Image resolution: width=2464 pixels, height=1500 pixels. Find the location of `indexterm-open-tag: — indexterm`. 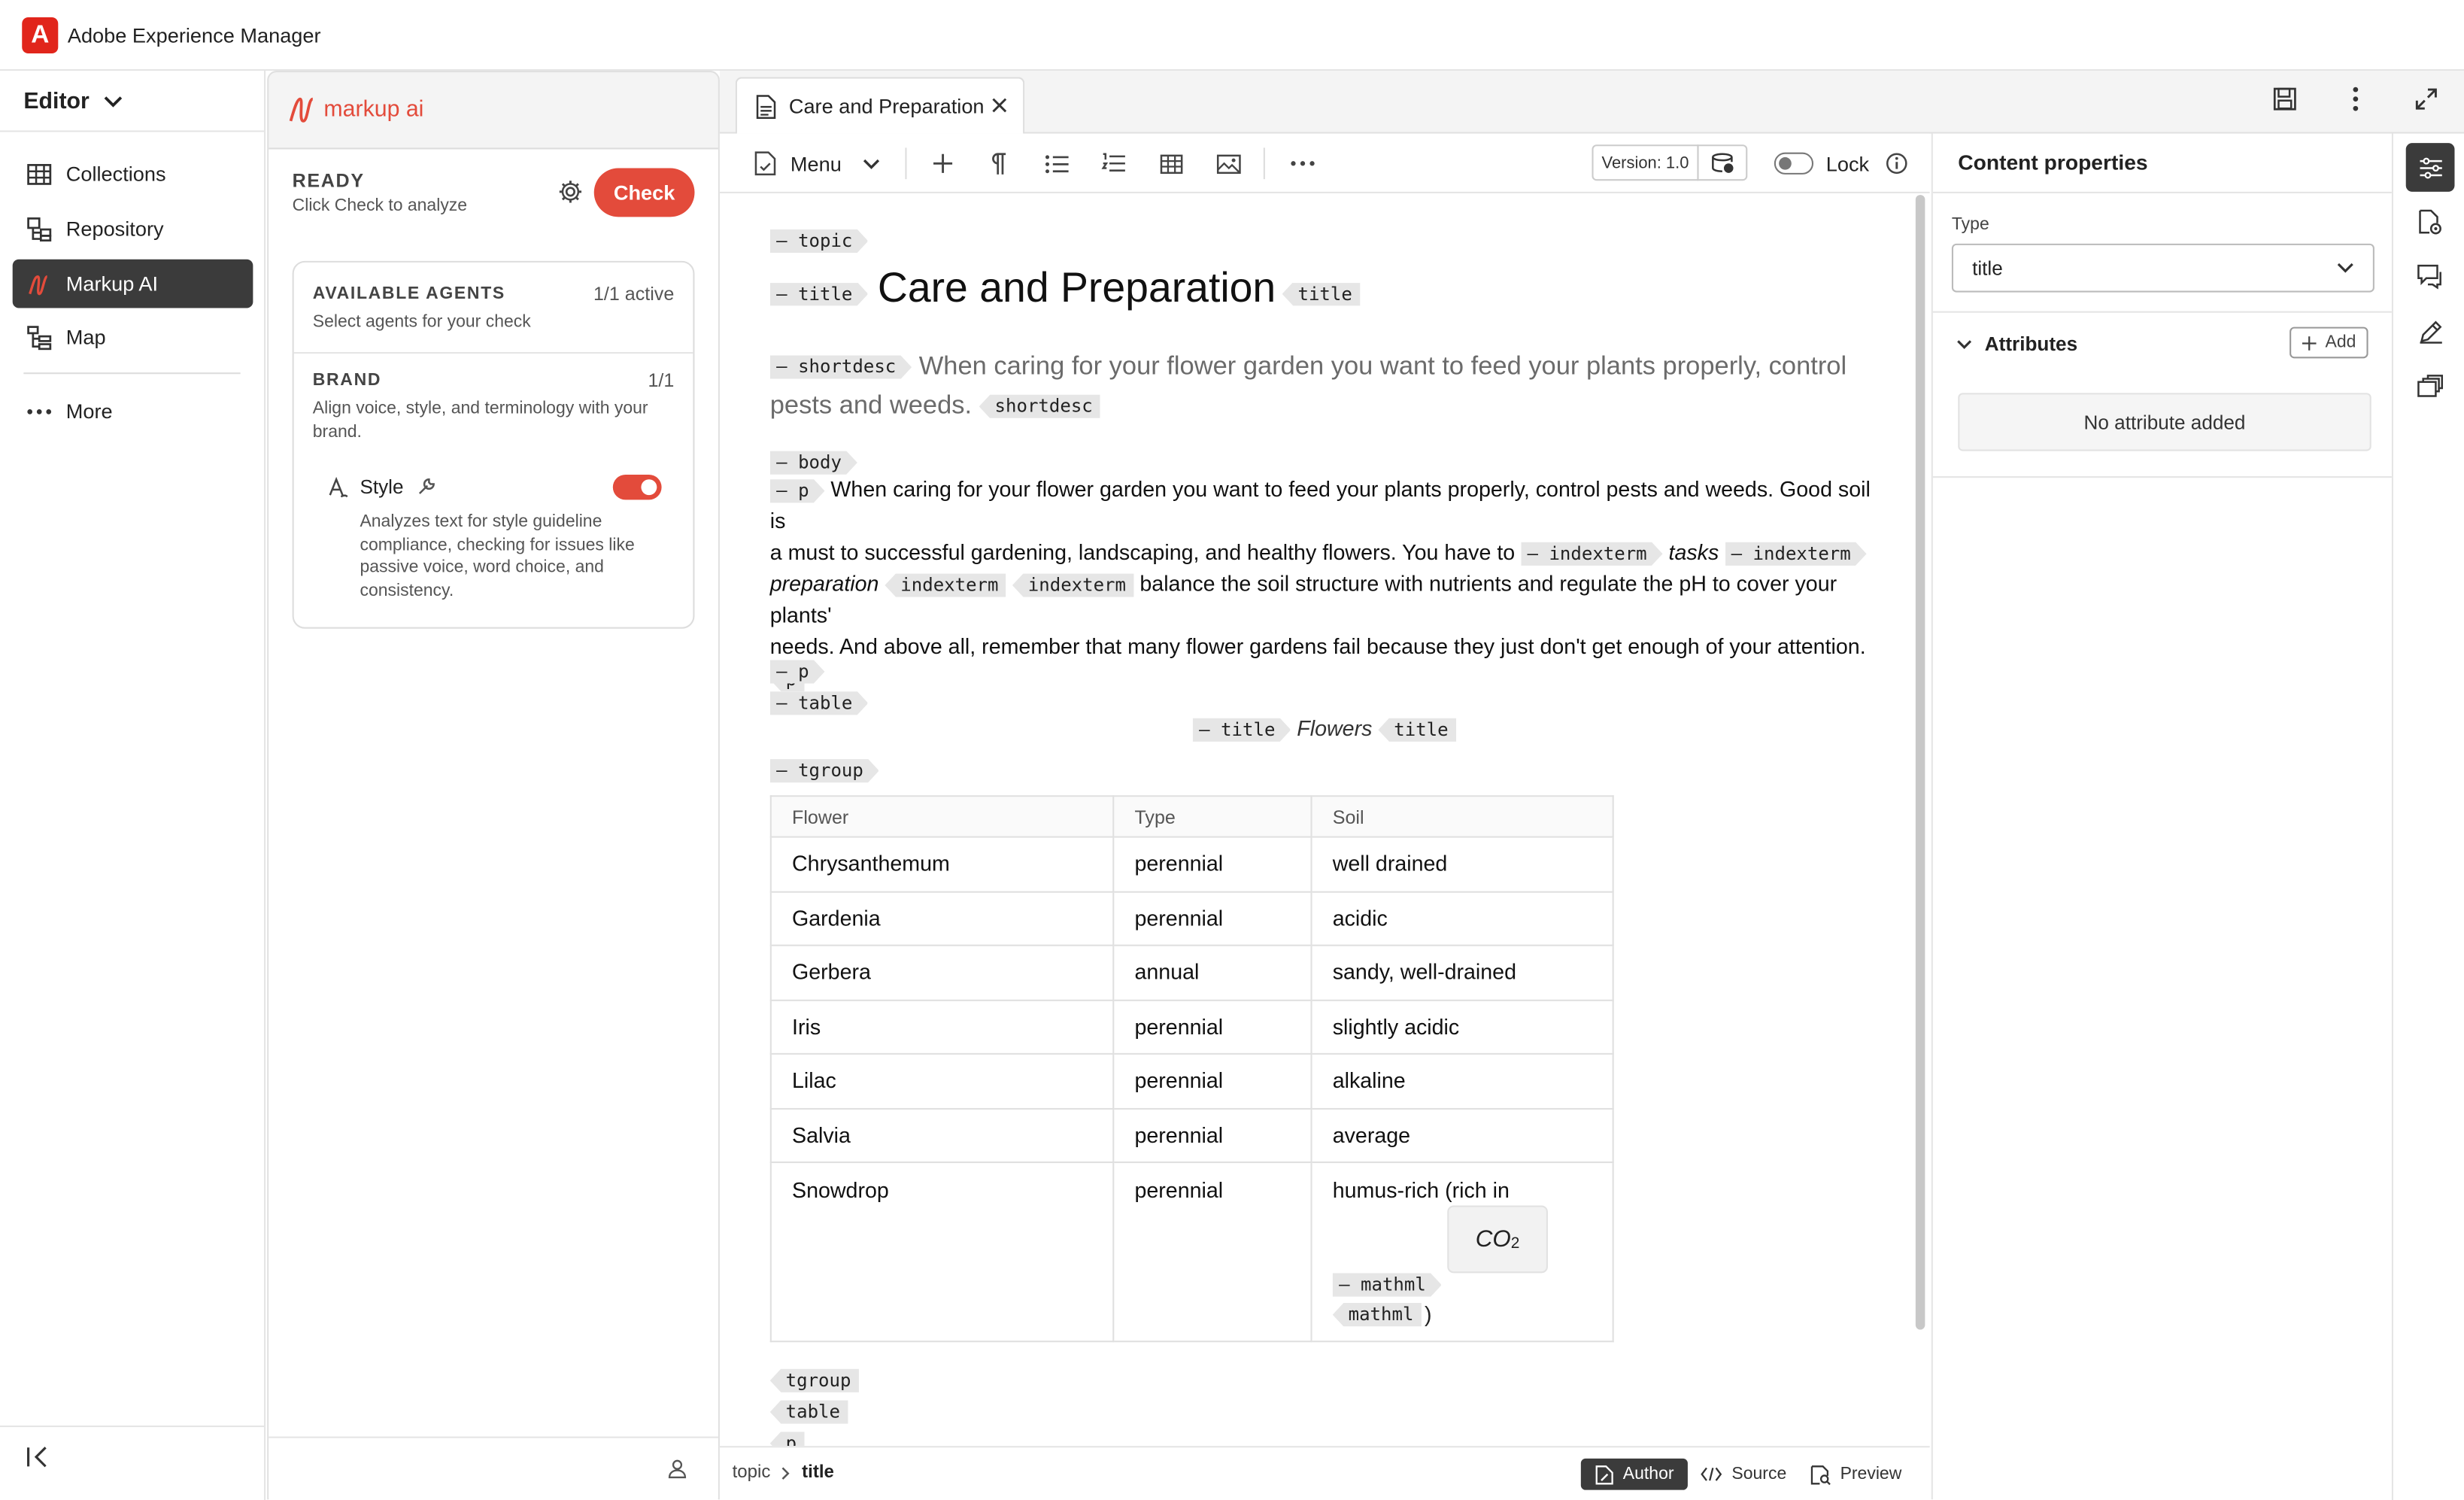

indexterm-open-tag: — indexterm is located at coordinates (1795, 554).